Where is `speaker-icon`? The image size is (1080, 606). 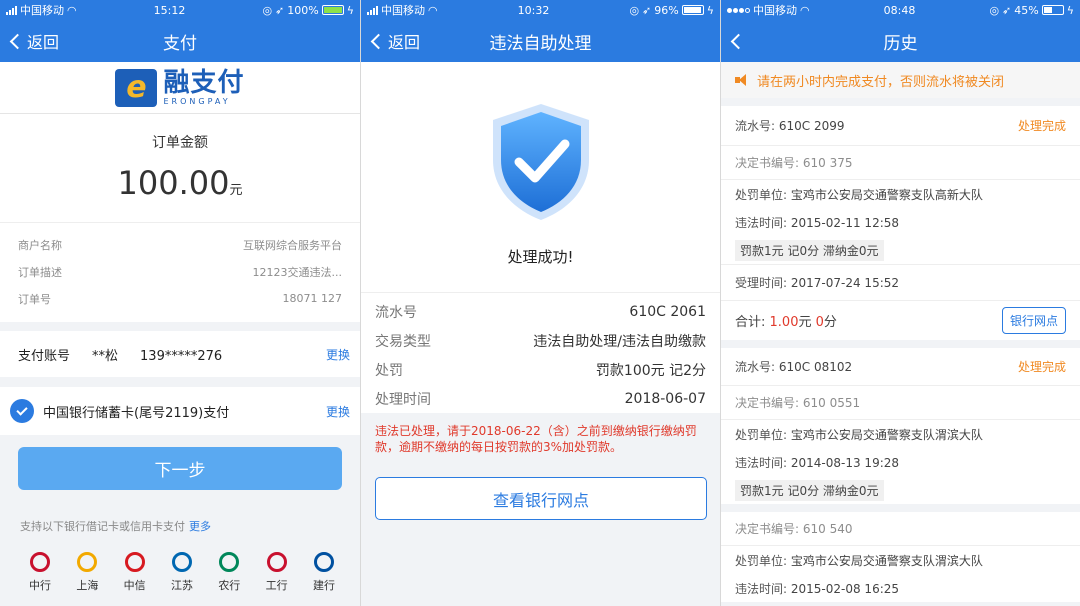 speaker-icon is located at coordinates (742, 80).